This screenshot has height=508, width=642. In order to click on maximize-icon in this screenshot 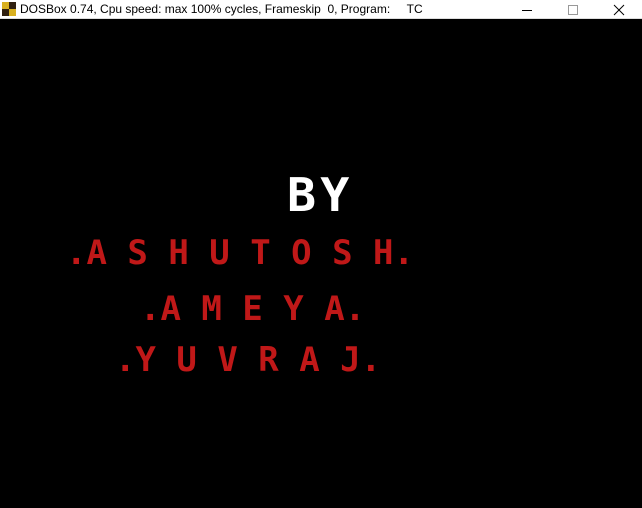, I will do `click(573, 9)`.